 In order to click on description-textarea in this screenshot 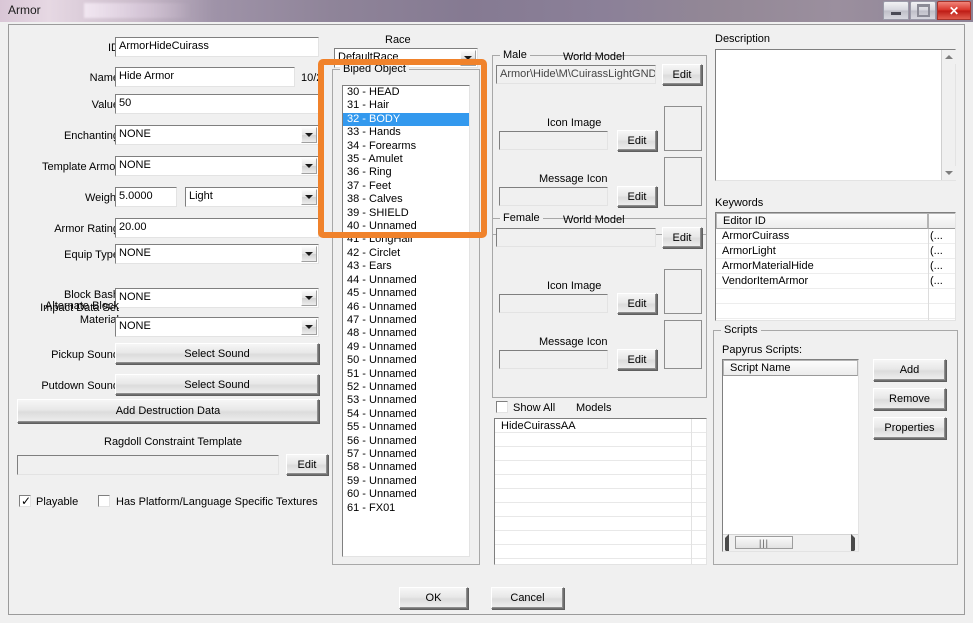, I will do `click(835, 115)`.